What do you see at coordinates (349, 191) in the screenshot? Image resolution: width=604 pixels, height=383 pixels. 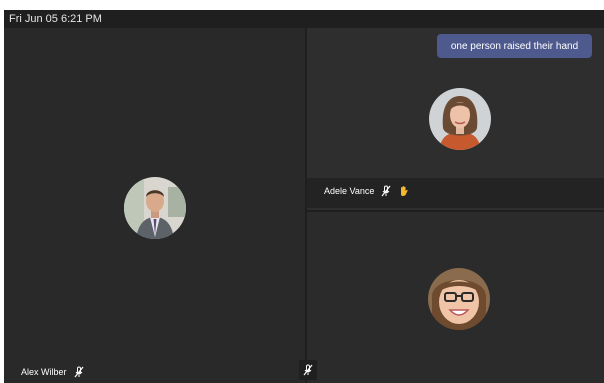 I see `participant-name: Adele Vance` at bounding box center [349, 191].